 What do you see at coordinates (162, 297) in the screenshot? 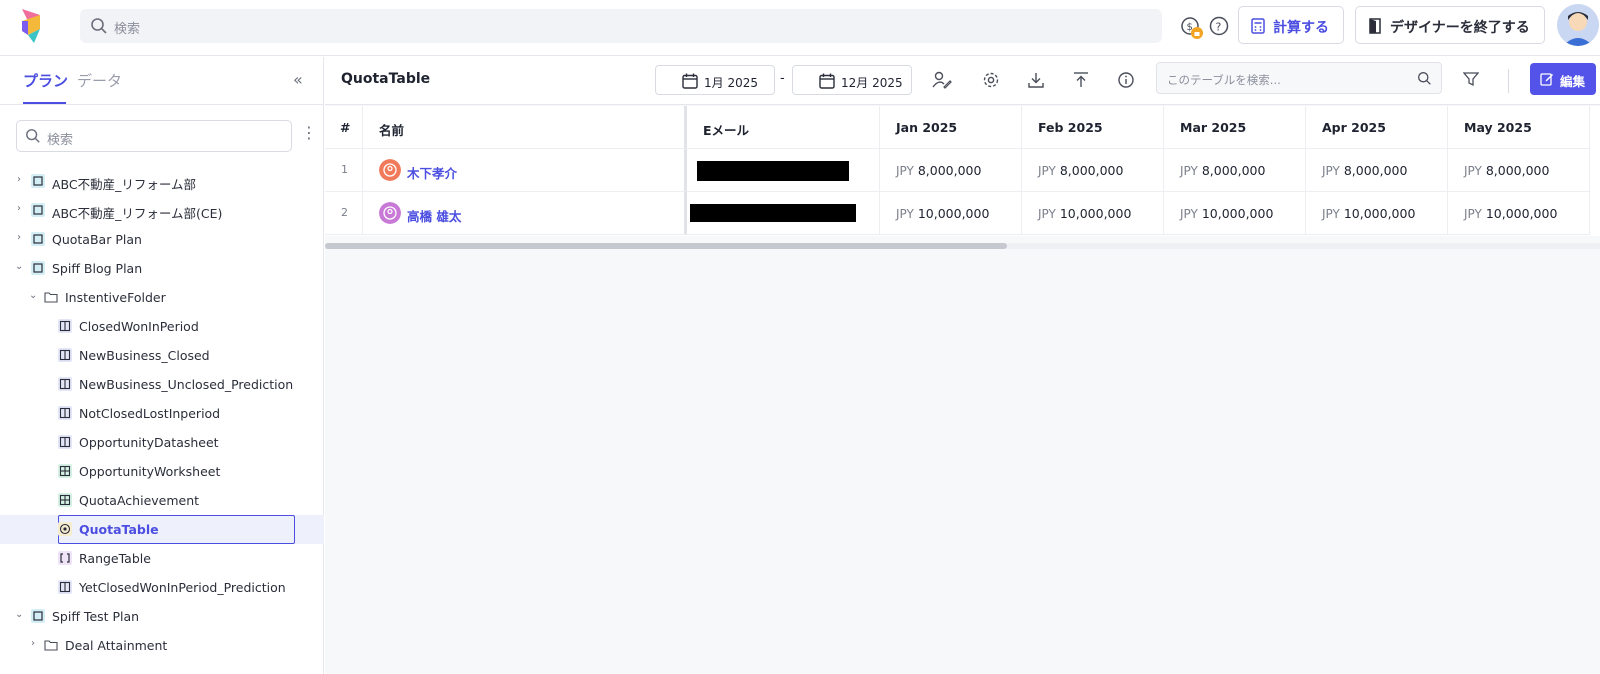
I see `tree-item: ⌄ InstentiveFolder` at bounding box center [162, 297].